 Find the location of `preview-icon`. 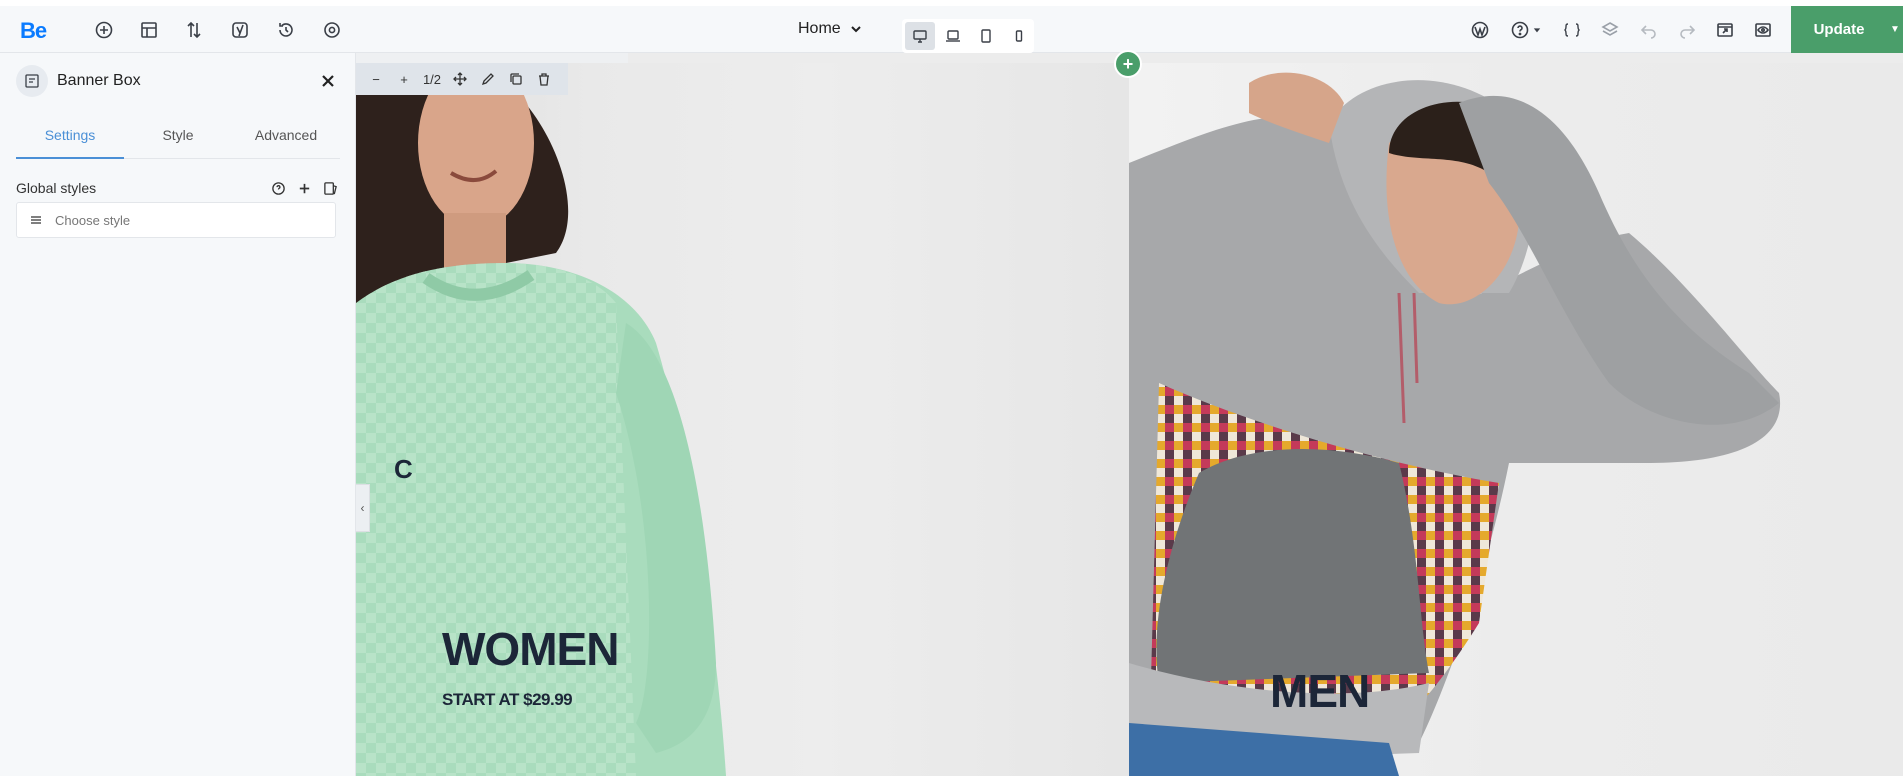

preview-icon is located at coordinates (1725, 30).